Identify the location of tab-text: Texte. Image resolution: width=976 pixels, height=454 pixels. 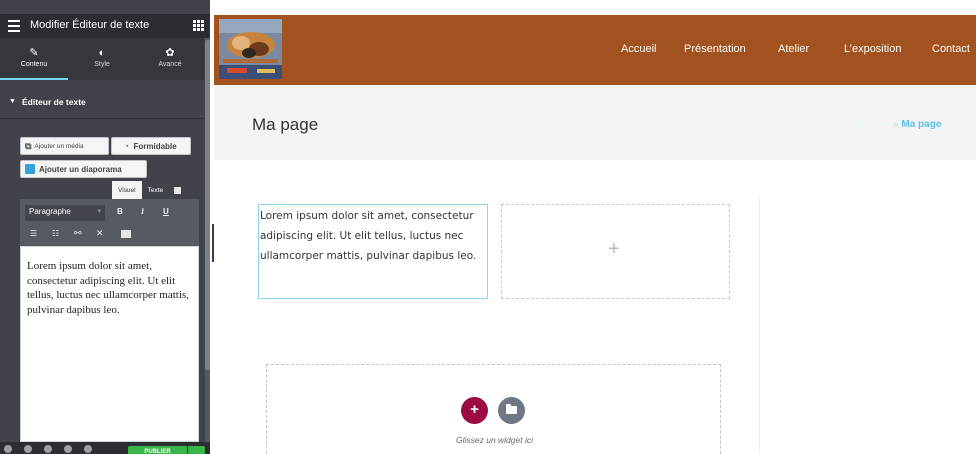
(155, 190).